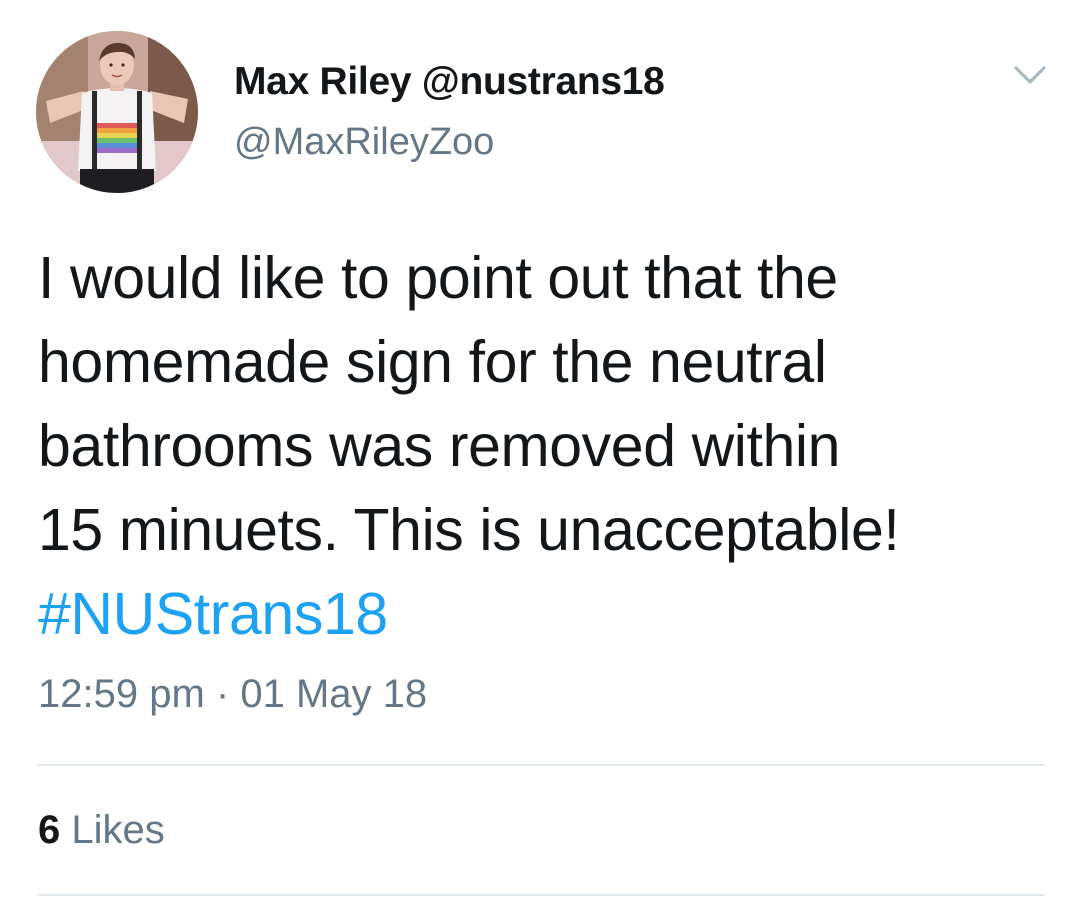 The height and width of the screenshot is (900, 1080). Describe the element at coordinates (449, 82) in the screenshot. I see `author-display-name: Max Riley @nustrans18` at that location.